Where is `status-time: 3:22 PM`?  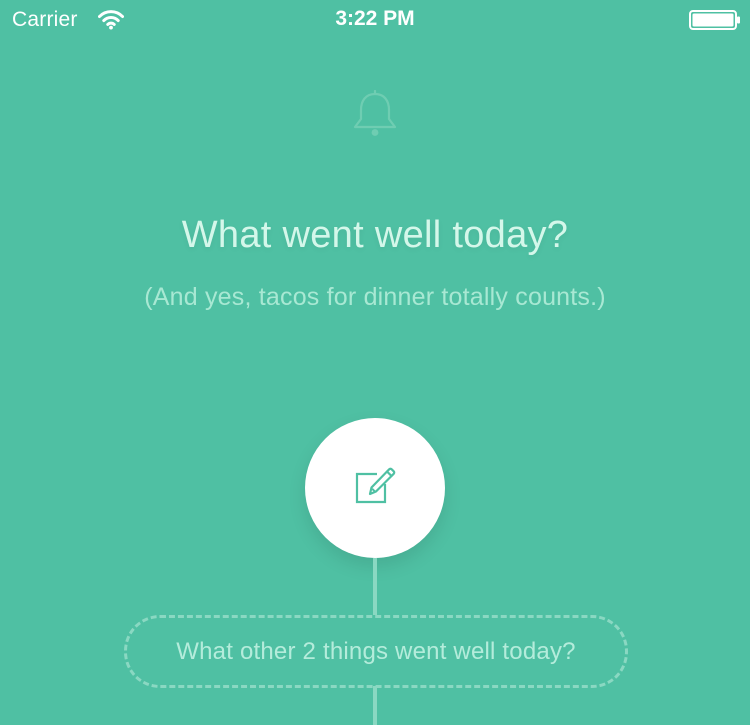
status-time: 3:22 PM is located at coordinates (375, 18).